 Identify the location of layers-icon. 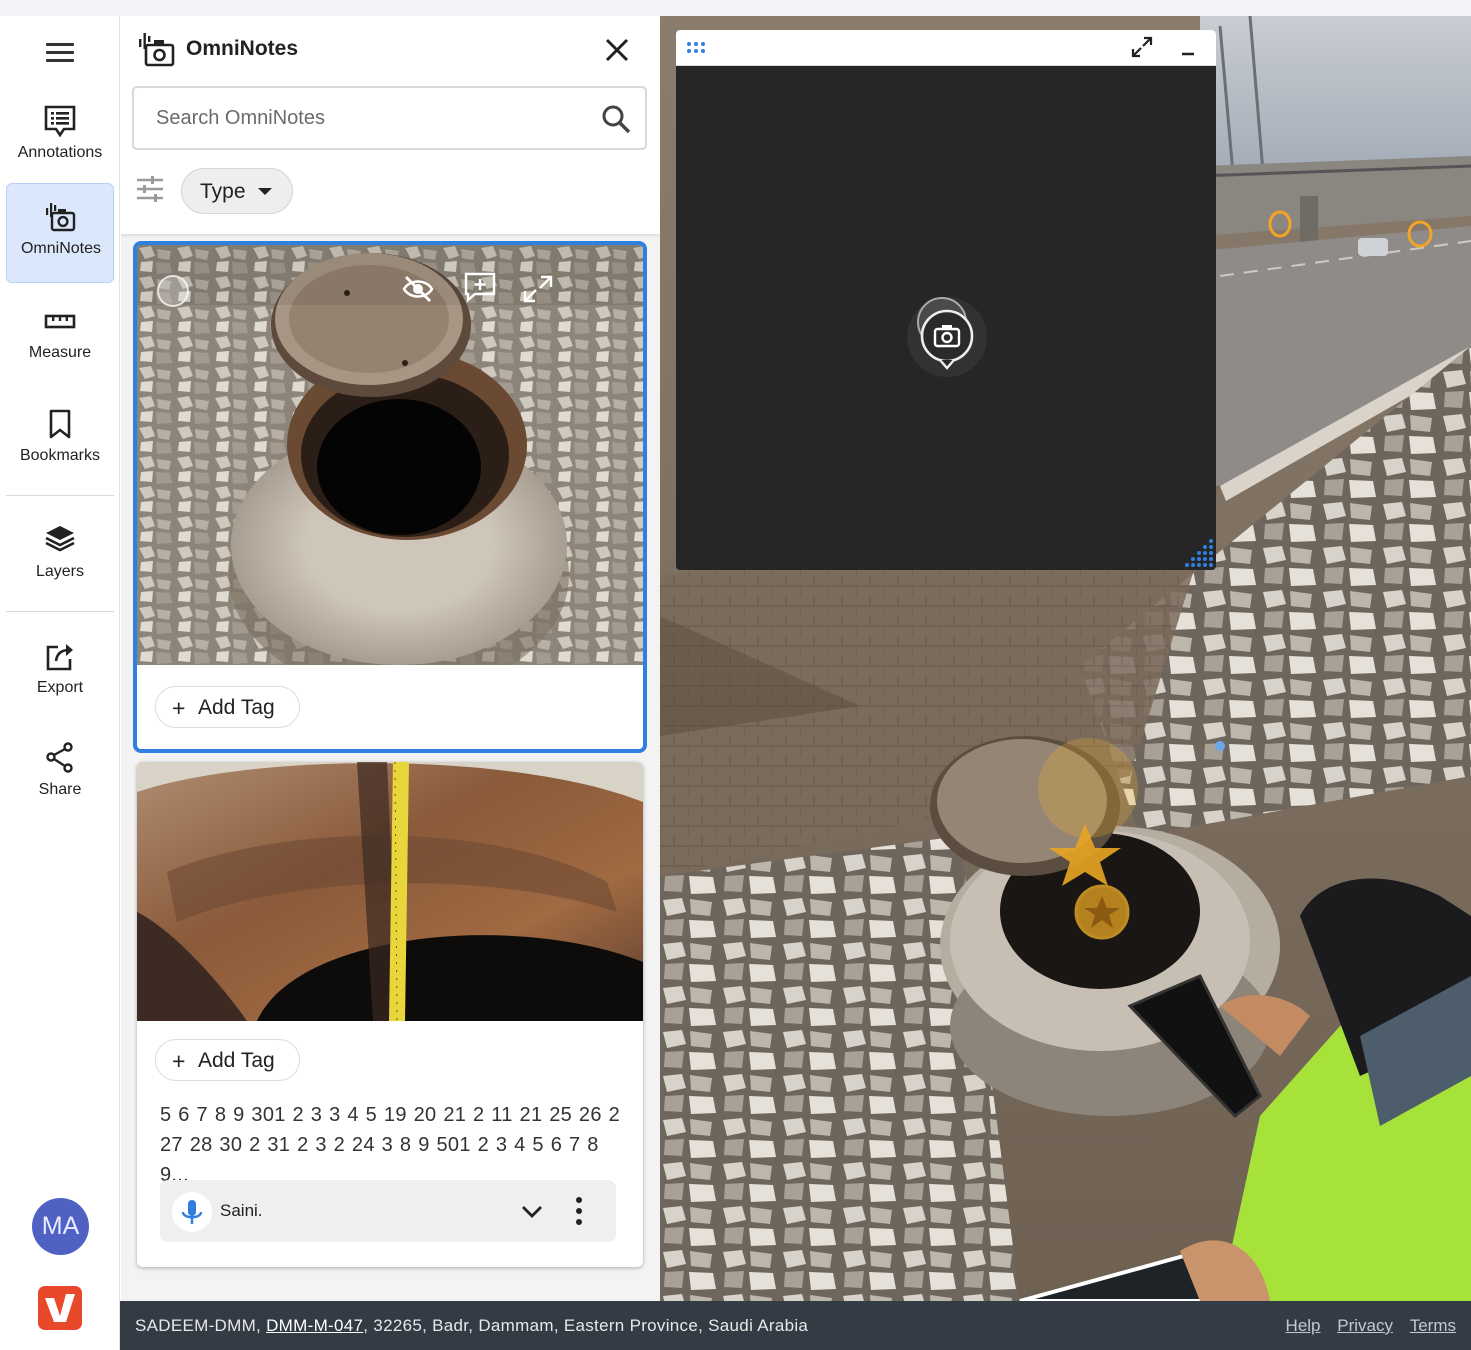
(60, 539).